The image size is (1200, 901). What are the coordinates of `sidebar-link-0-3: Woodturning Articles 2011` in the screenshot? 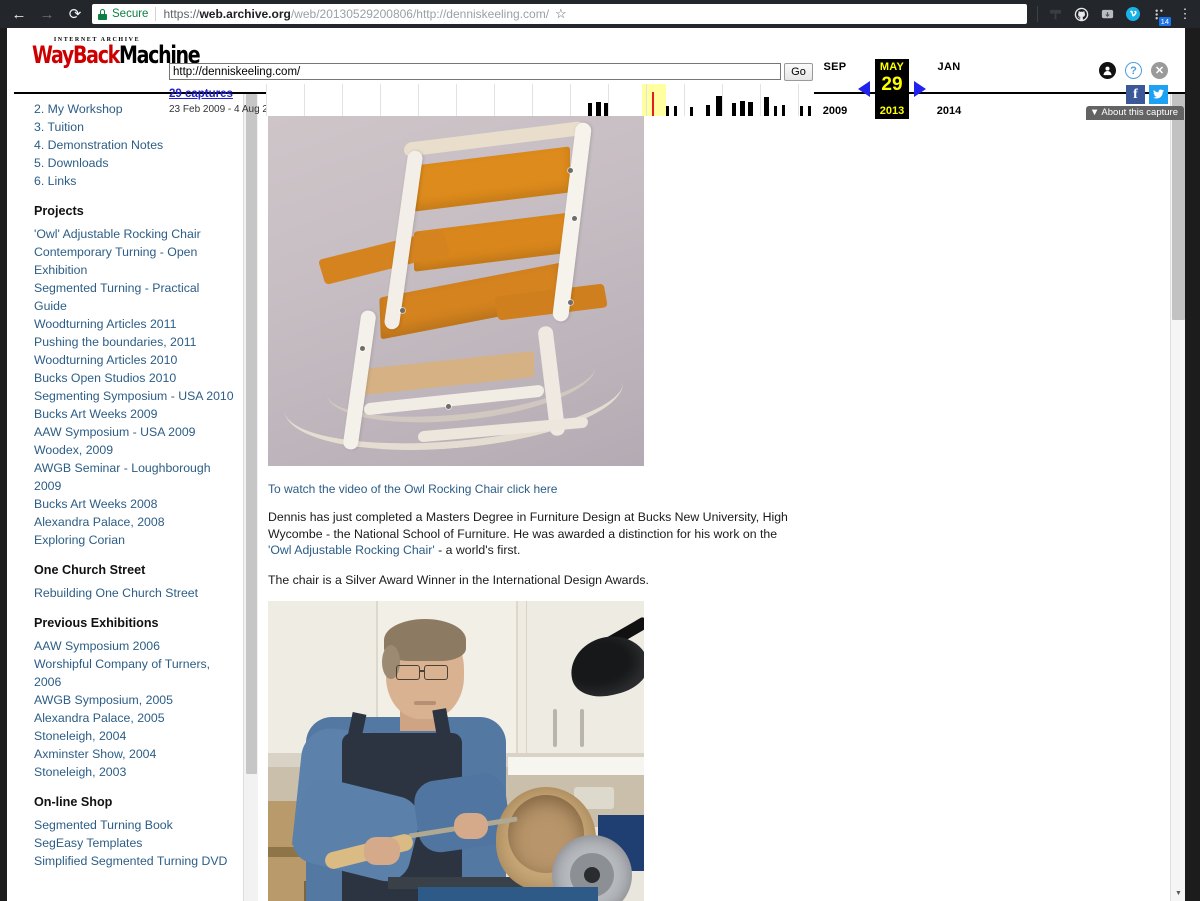 It's located at (134, 324).